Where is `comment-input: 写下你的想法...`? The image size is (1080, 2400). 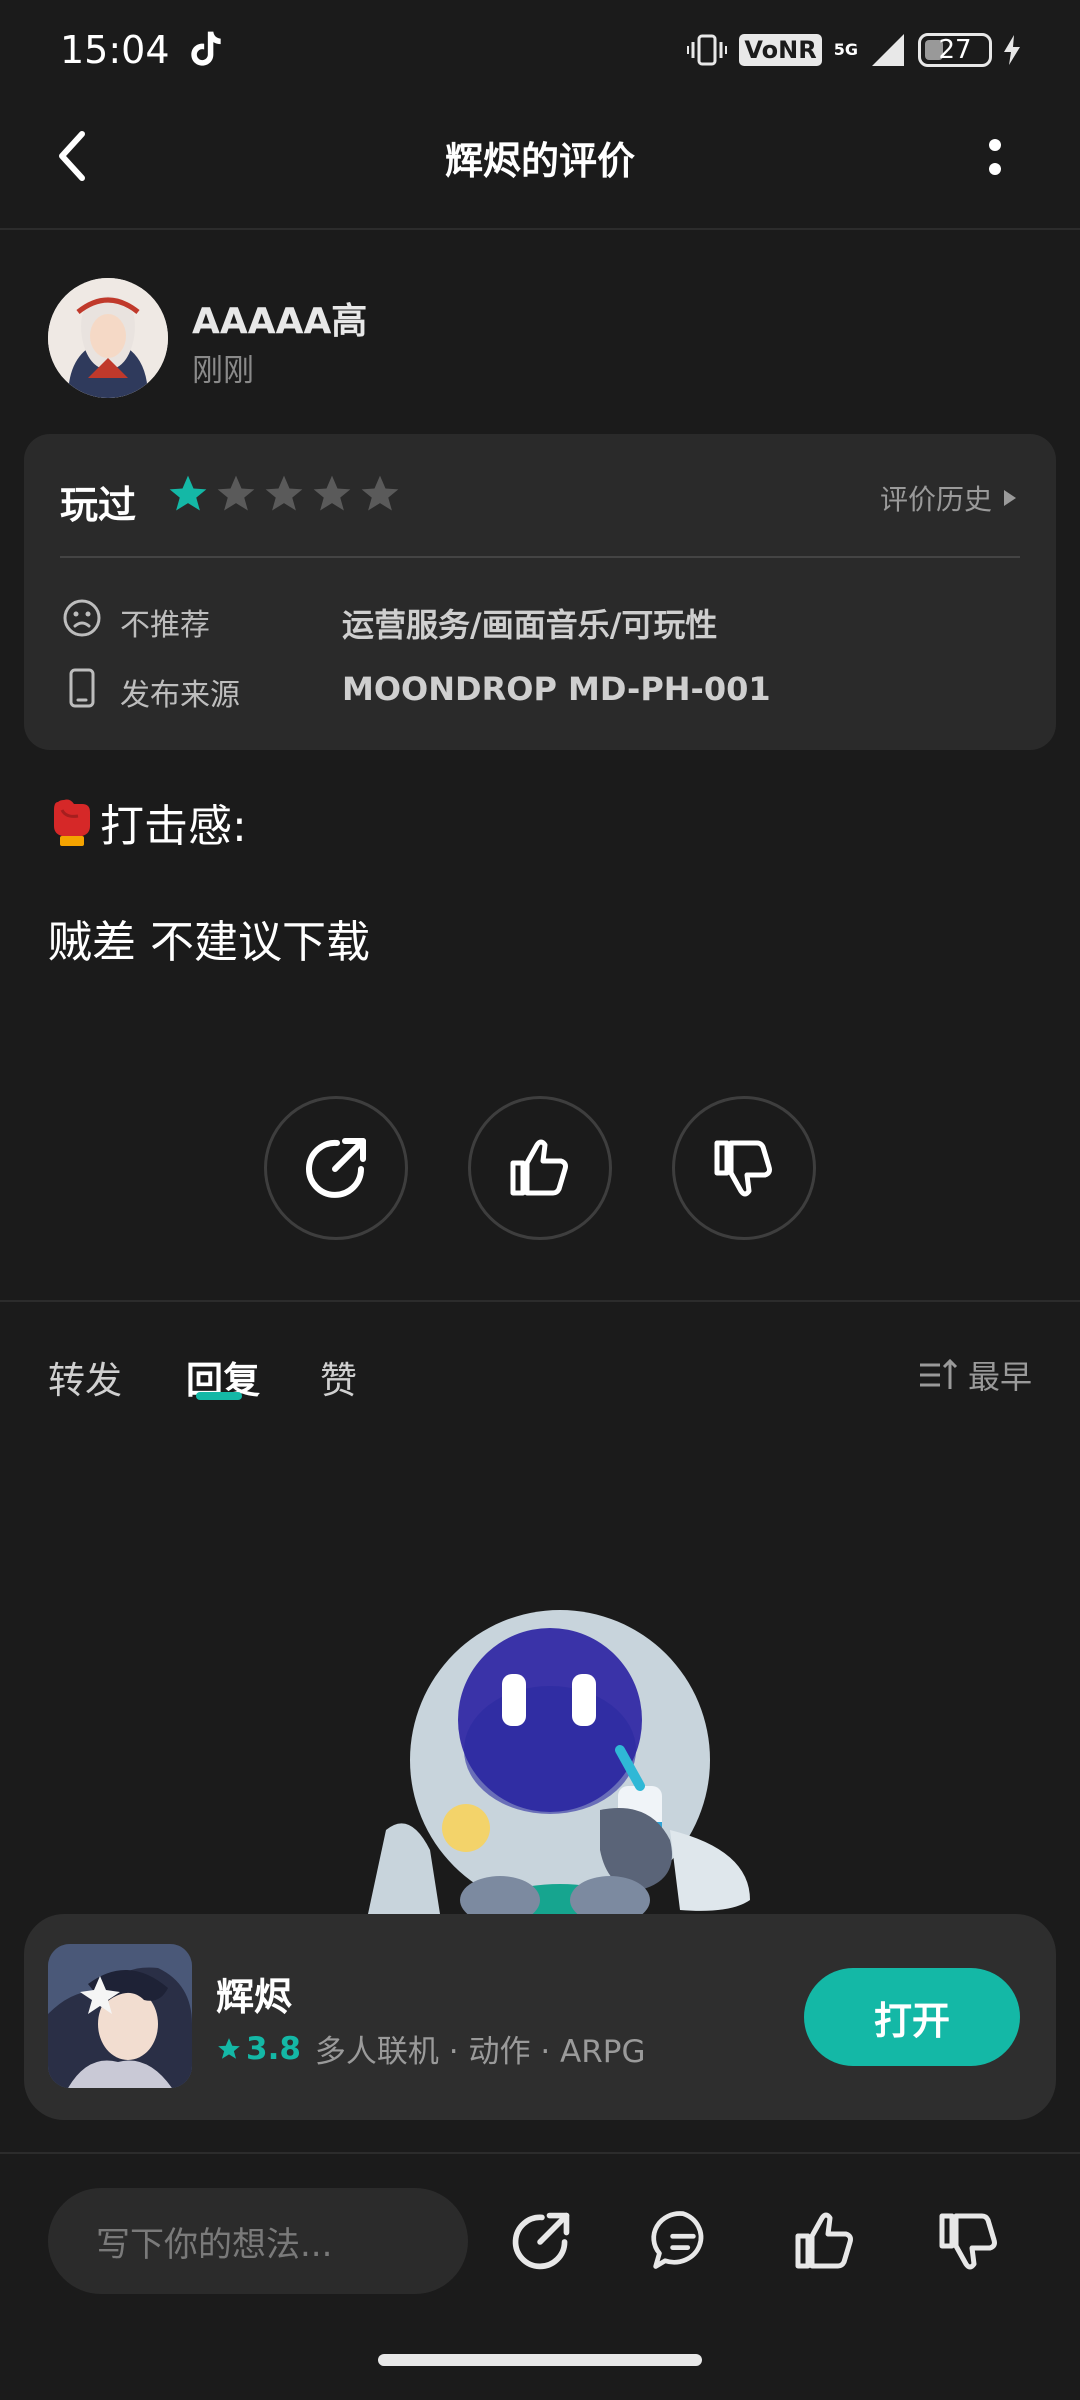 comment-input: 写下你的想法... is located at coordinates (258, 2241).